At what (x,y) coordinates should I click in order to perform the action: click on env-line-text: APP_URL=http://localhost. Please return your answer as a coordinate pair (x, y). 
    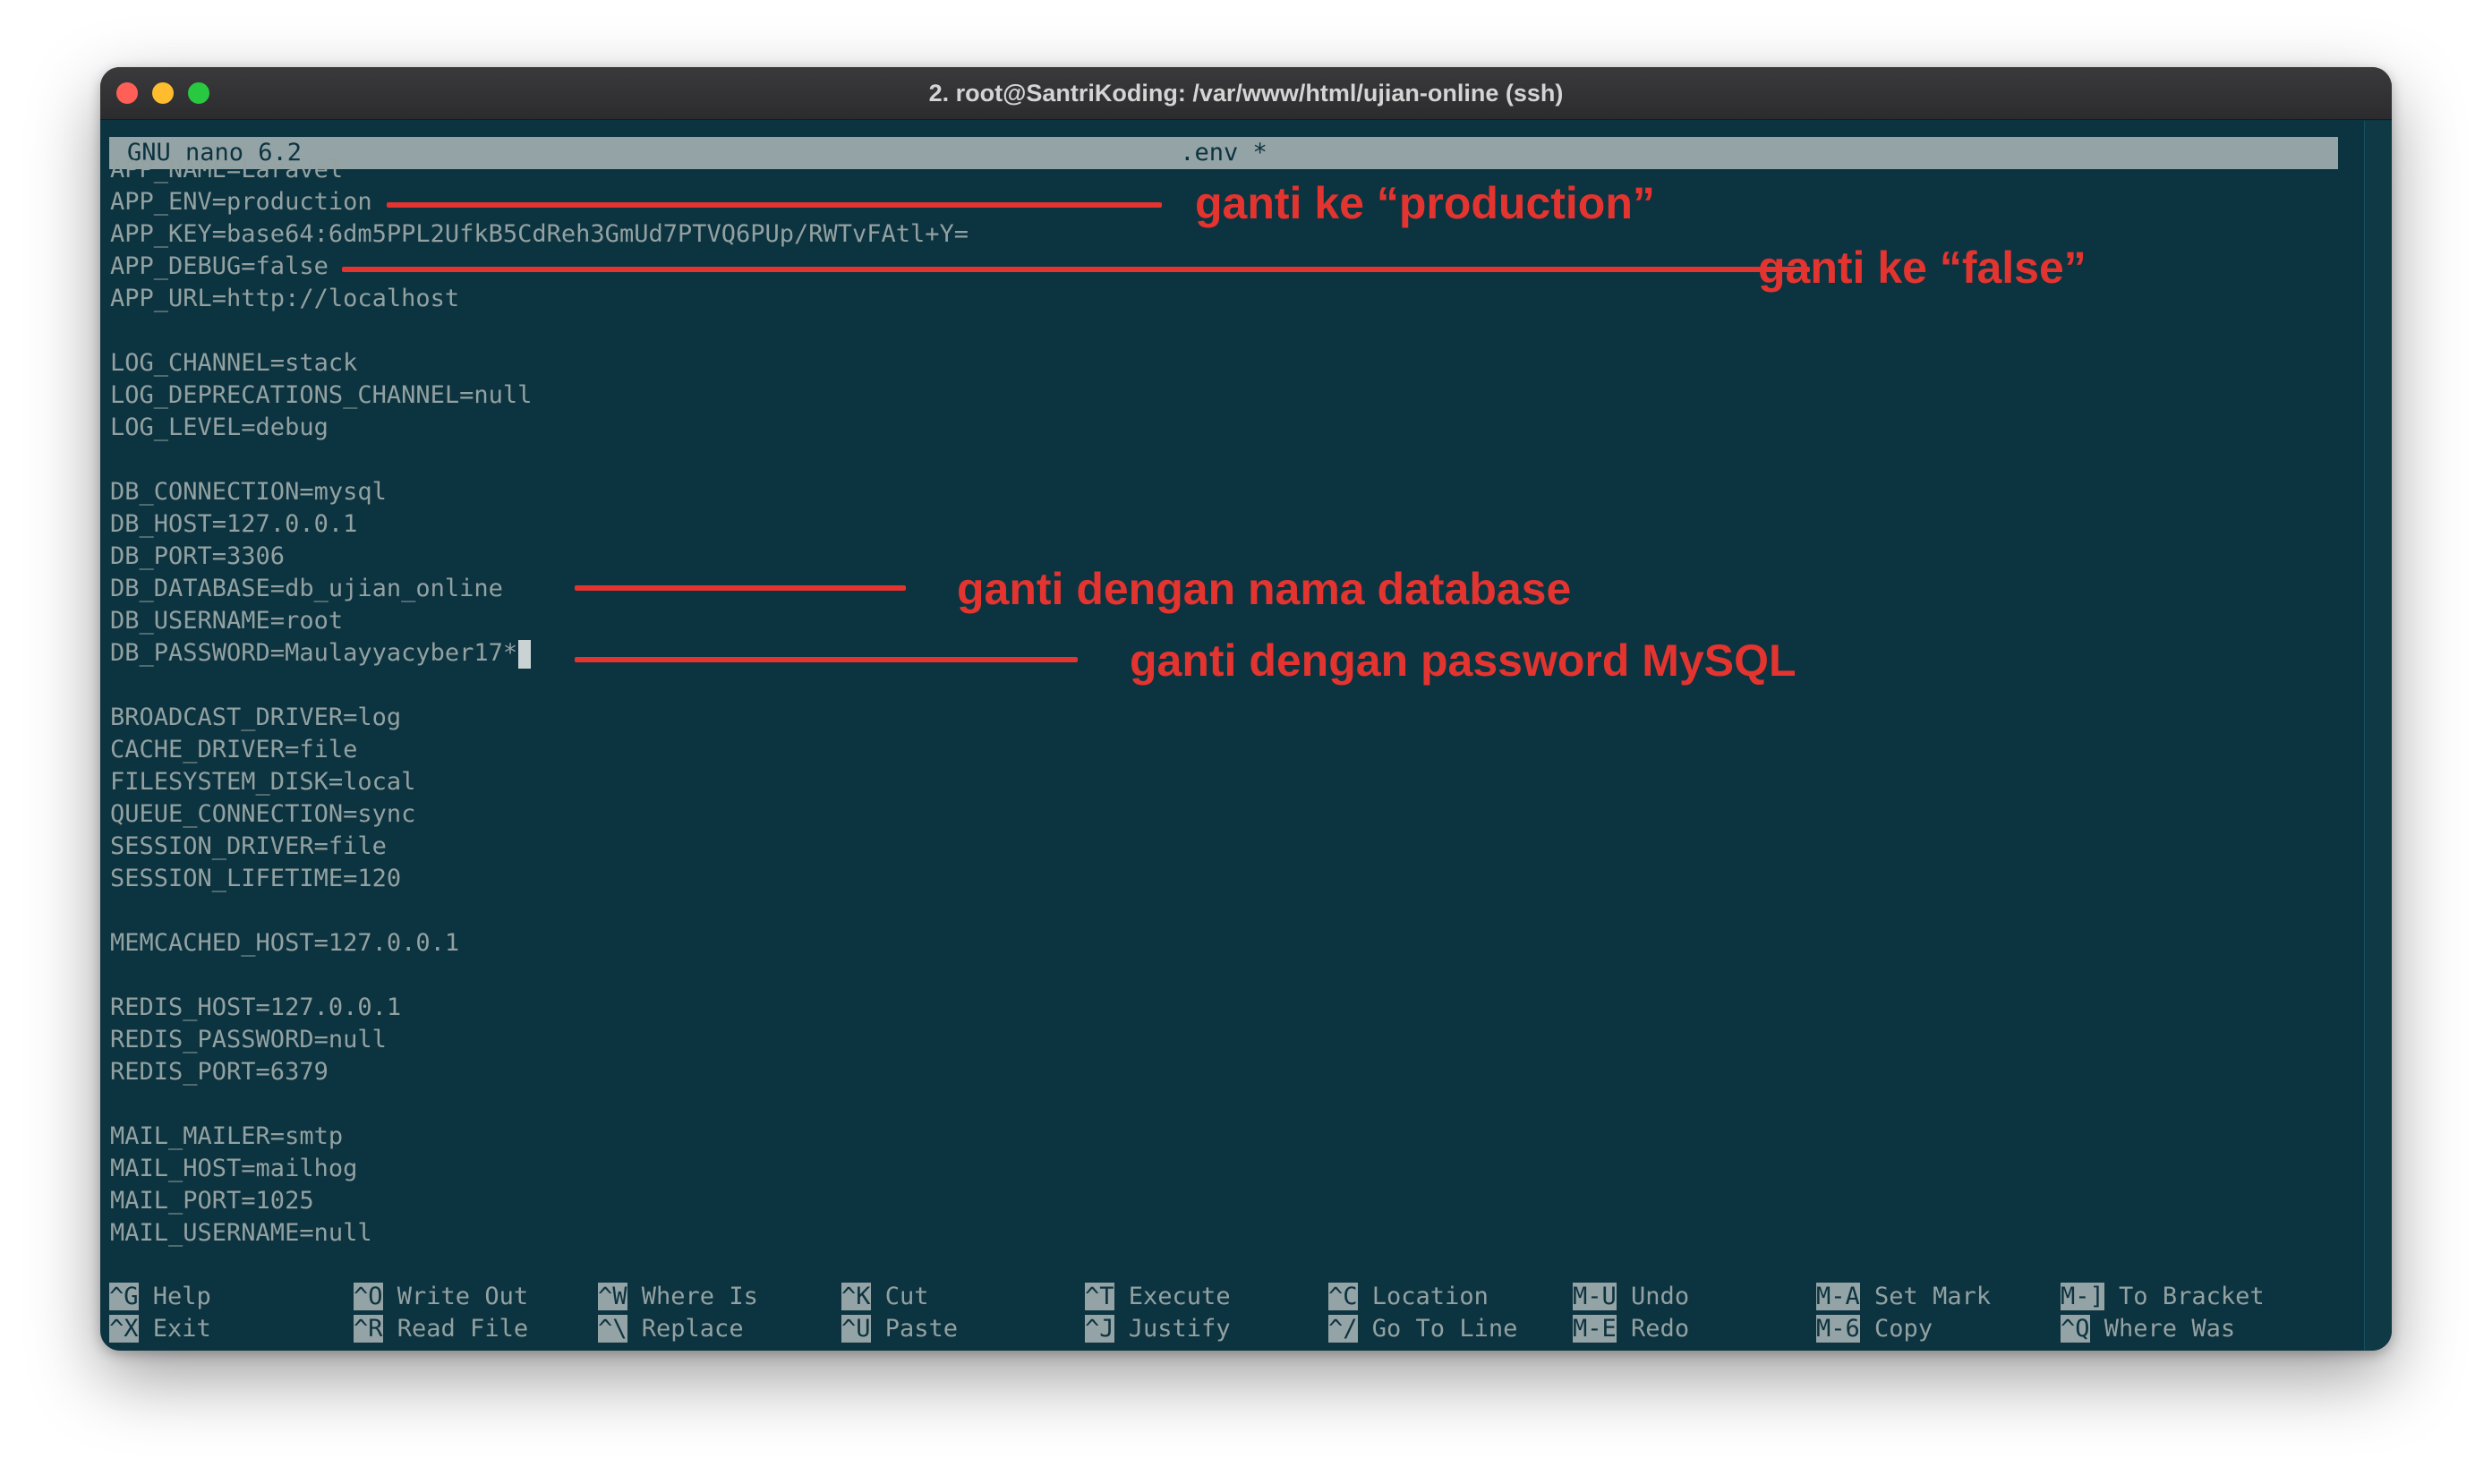
    Looking at the image, I should click on (285, 298).